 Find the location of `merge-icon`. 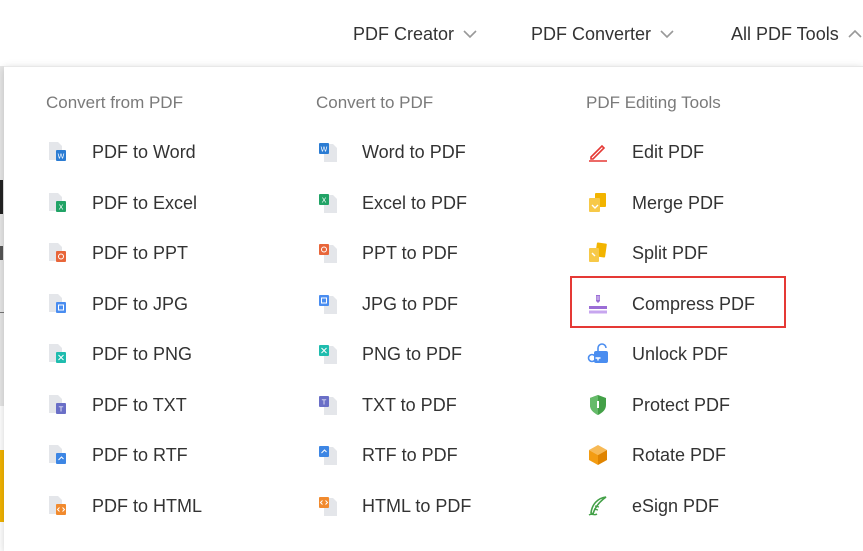

merge-icon is located at coordinates (598, 203).